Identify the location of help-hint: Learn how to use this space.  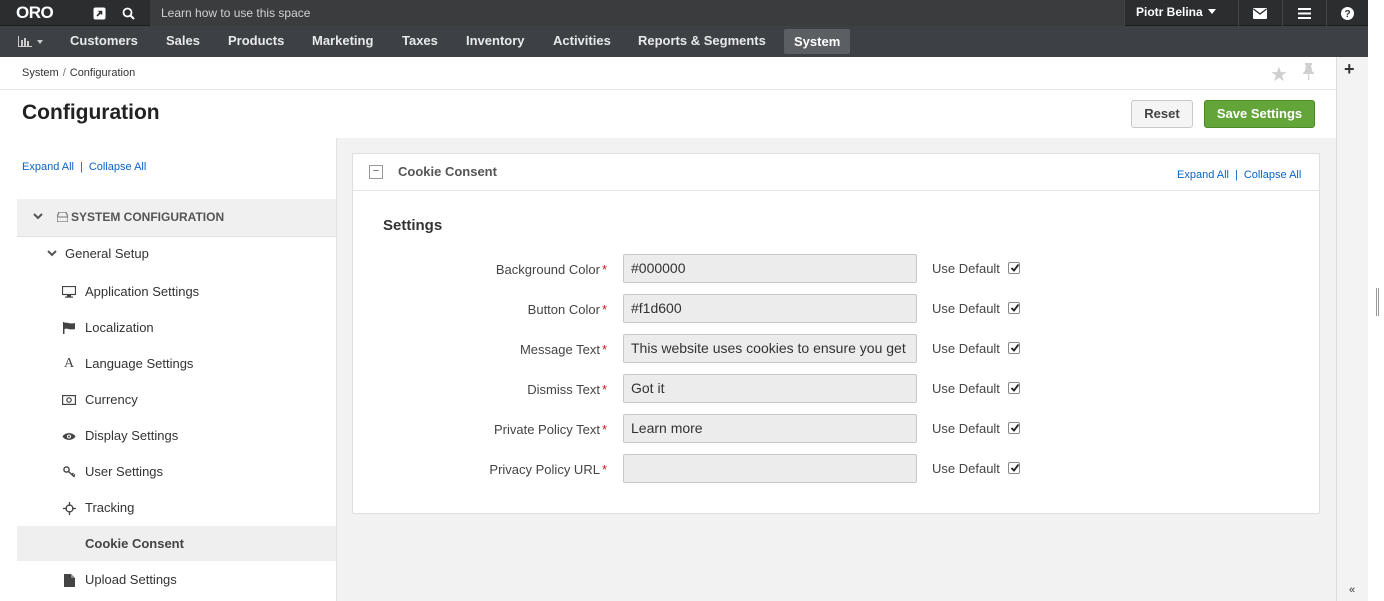
(637, 13).